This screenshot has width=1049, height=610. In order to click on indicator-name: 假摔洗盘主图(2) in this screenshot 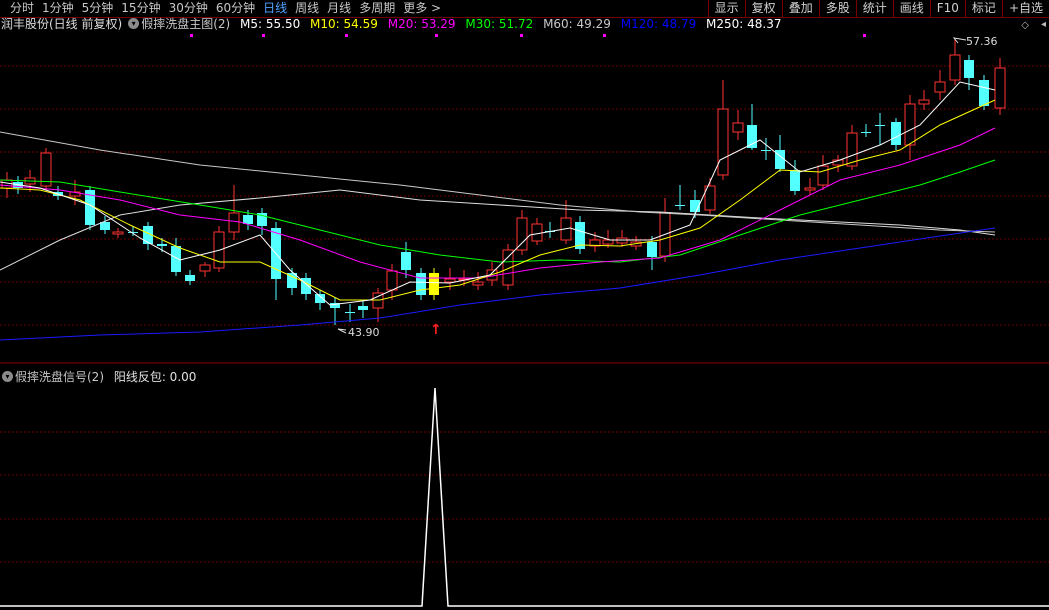, I will do `click(185, 24)`.